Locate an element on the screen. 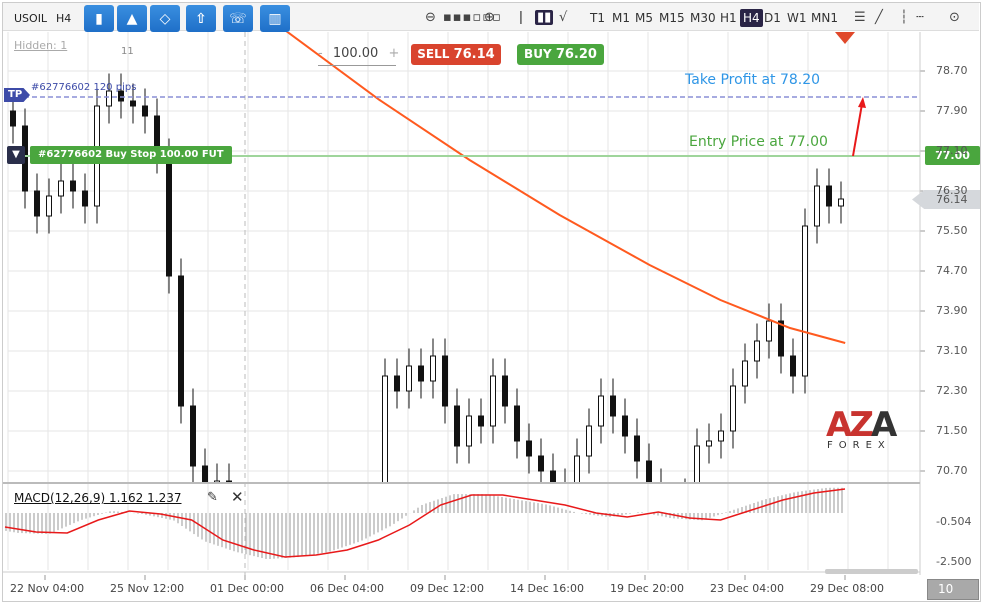 This screenshot has height=605, width=985. lot-size-input: - 100.00 + is located at coordinates (358, 56).